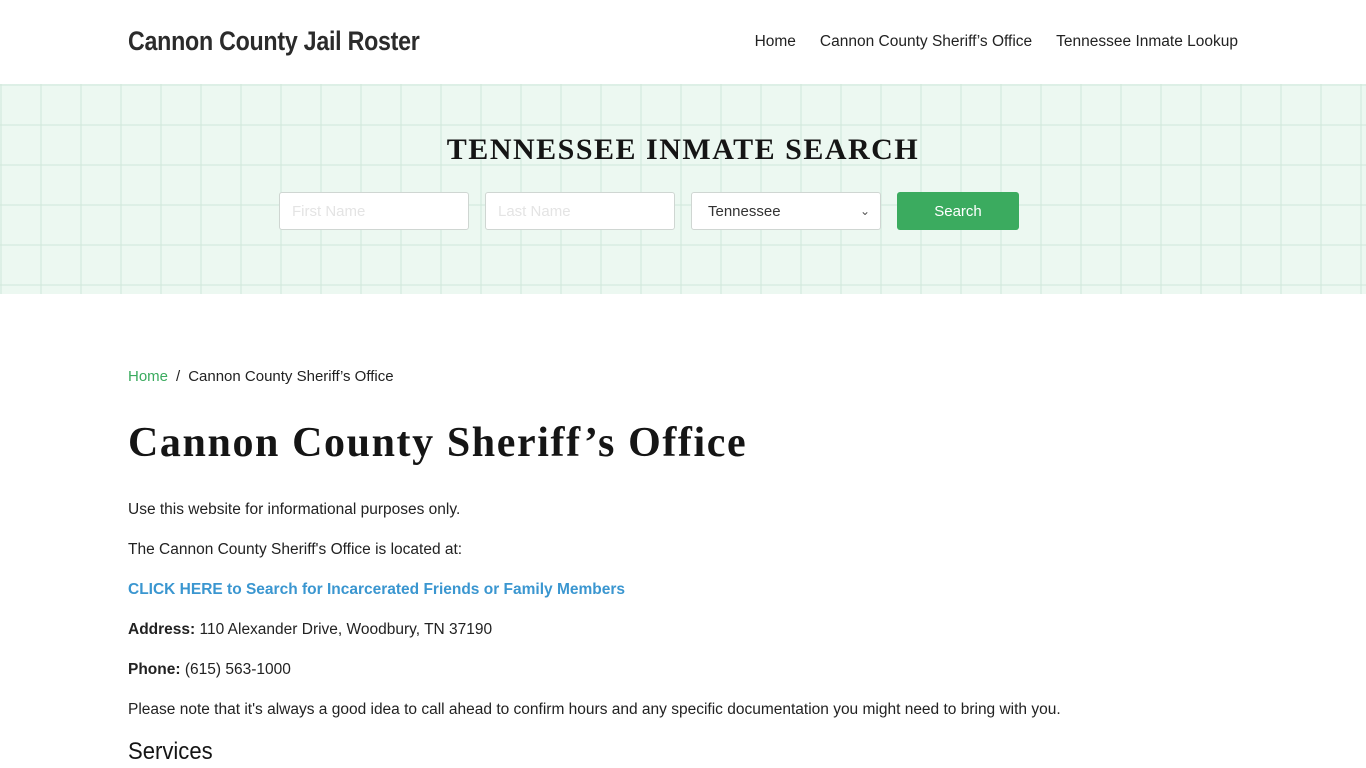 The height and width of the screenshot is (768, 1366). I want to click on nav-inmate-lookup: Tennessee Inmate Lookup, so click(1147, 42).